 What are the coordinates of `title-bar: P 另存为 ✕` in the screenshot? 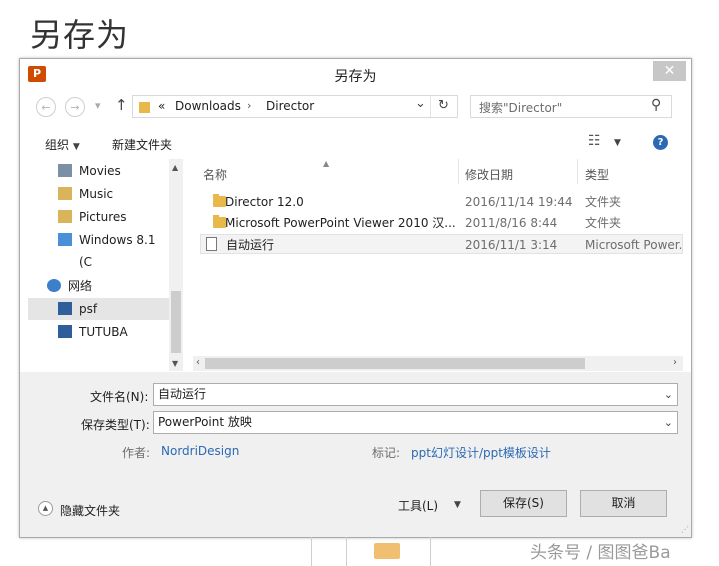 It's located at (355, 74).